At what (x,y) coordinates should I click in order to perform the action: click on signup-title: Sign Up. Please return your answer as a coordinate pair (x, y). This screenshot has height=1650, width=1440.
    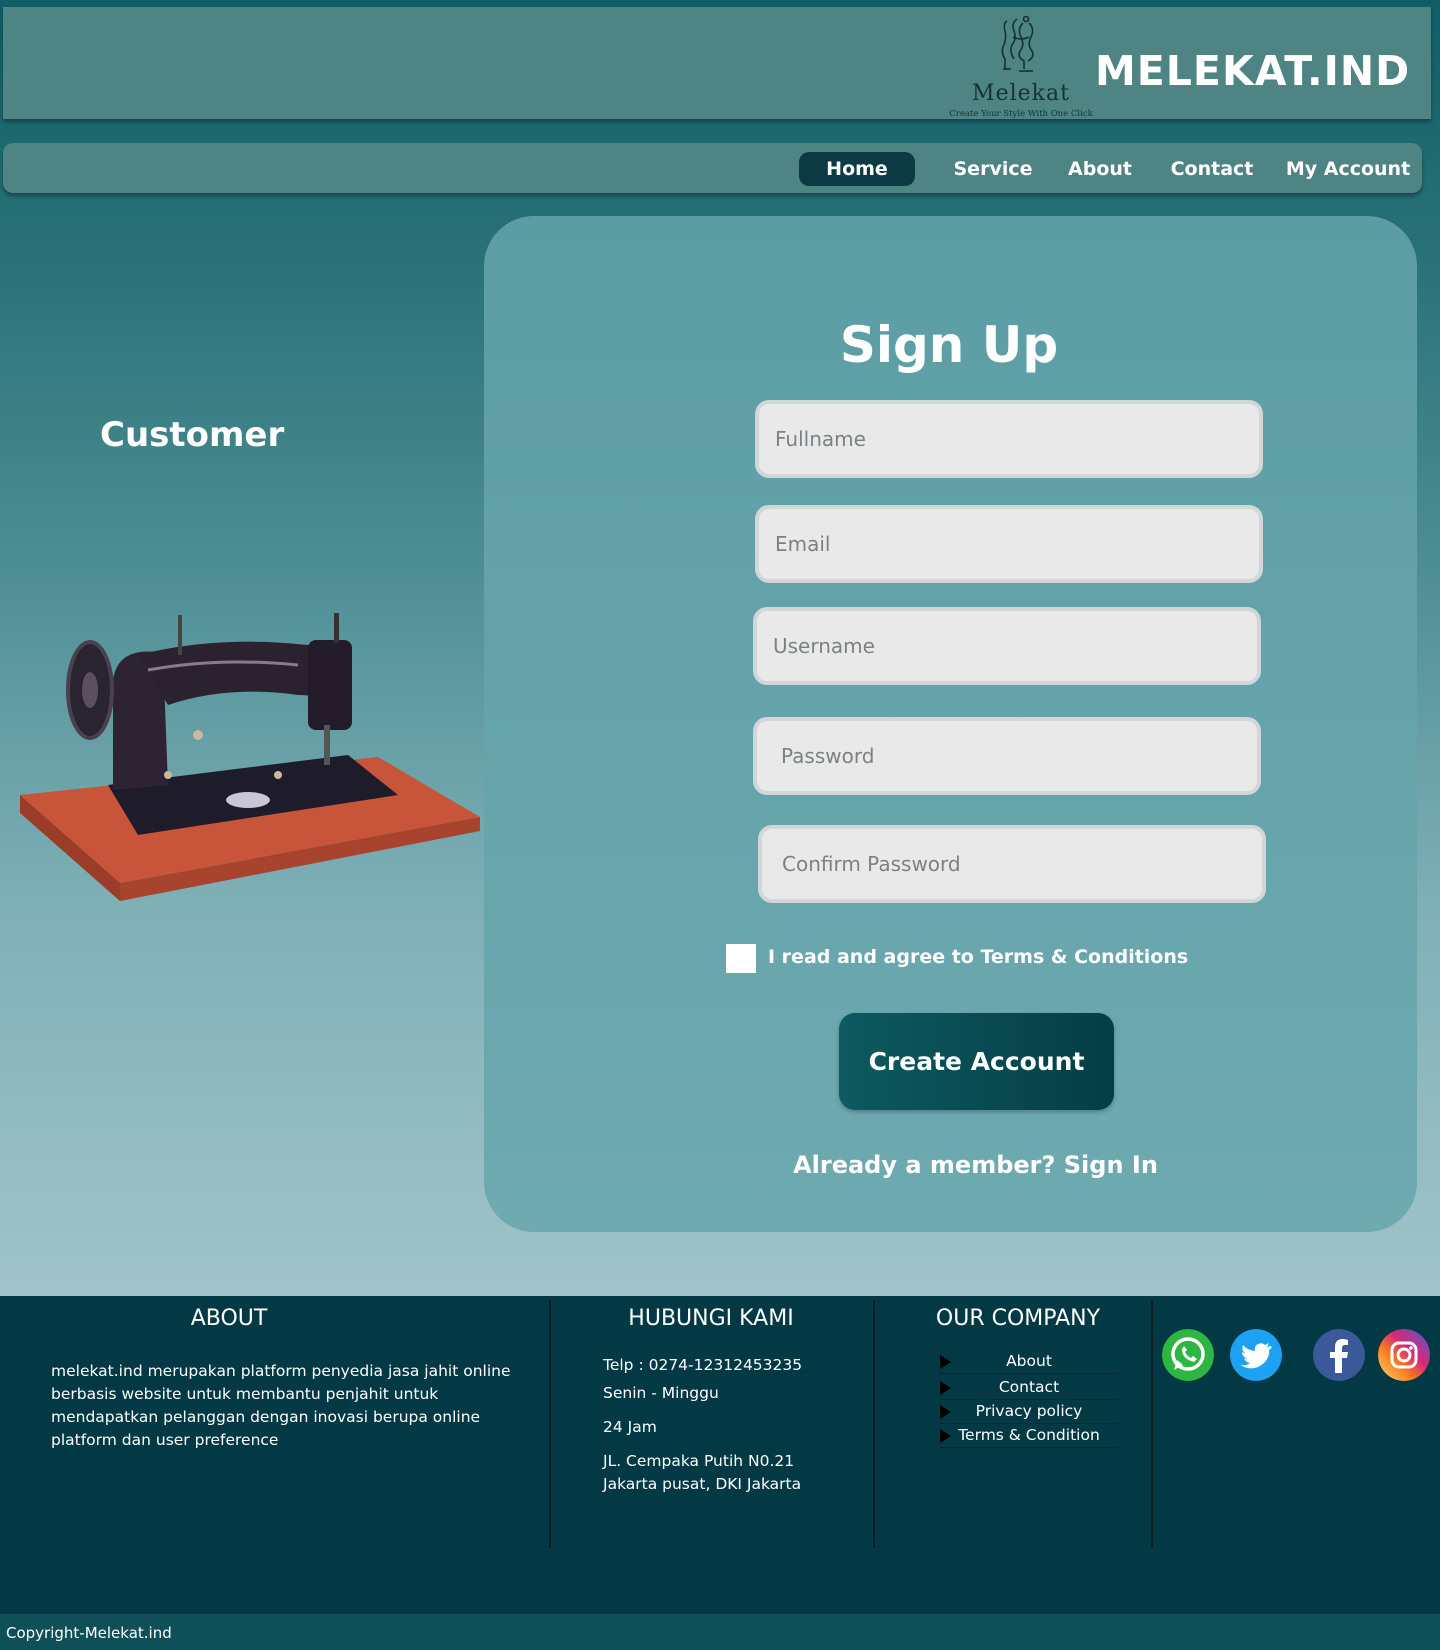
    Looking at the image, I should click on (949, 345).